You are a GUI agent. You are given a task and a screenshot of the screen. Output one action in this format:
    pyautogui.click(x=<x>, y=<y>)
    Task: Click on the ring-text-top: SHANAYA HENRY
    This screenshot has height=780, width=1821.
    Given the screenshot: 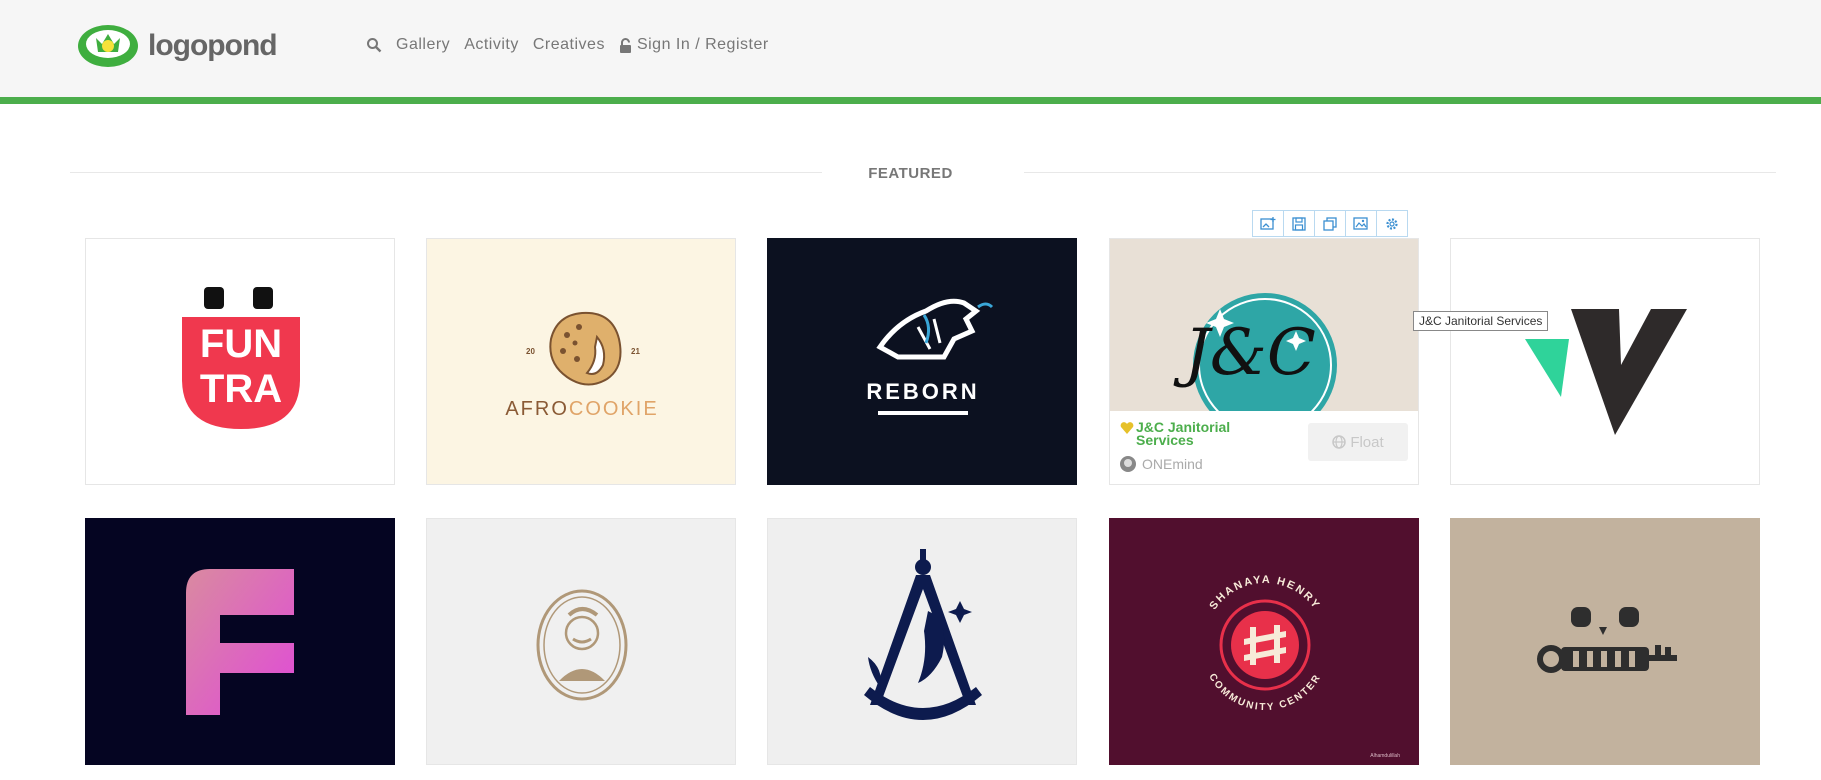 What is the action you would take?
    pyautogui.click(x=1264, y=593)
    